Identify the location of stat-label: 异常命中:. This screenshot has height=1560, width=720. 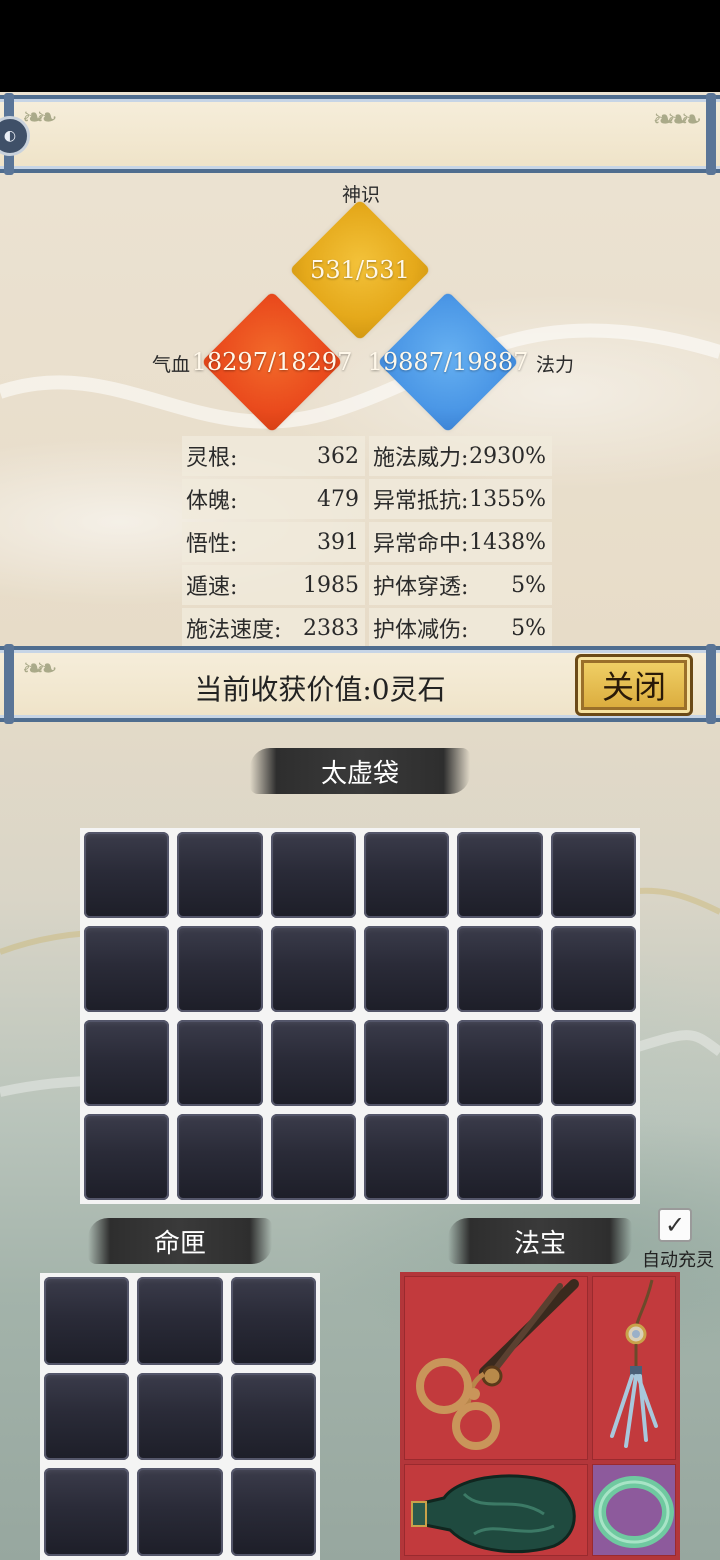
(421, 544).